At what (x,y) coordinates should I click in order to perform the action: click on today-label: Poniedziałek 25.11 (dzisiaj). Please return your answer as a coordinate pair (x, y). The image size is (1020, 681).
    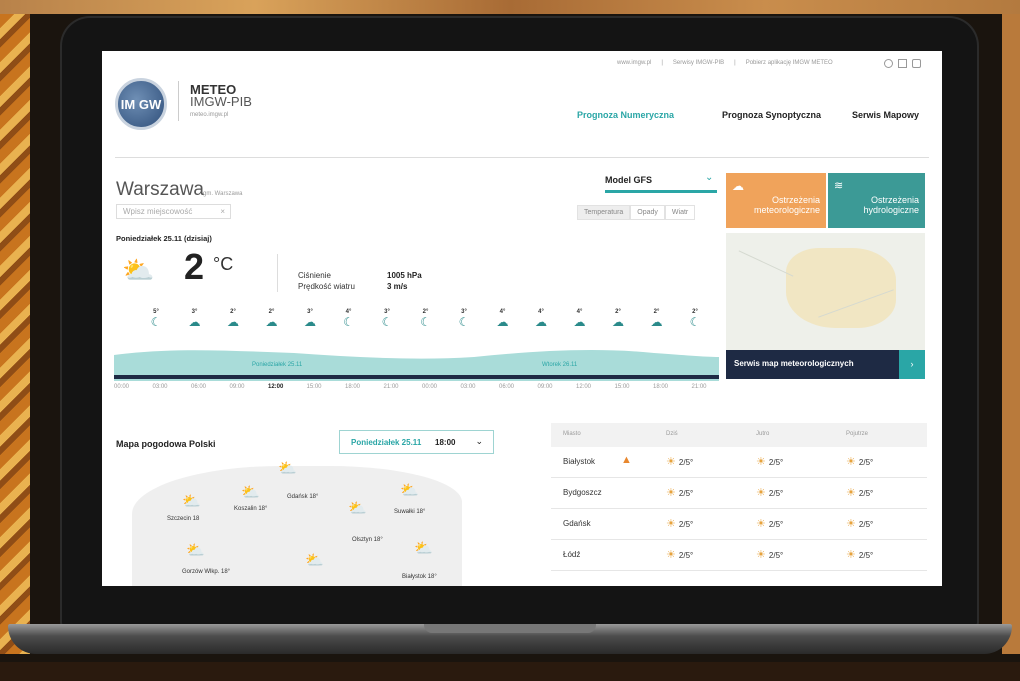
    Looking at the image, I should click on (164, 238).